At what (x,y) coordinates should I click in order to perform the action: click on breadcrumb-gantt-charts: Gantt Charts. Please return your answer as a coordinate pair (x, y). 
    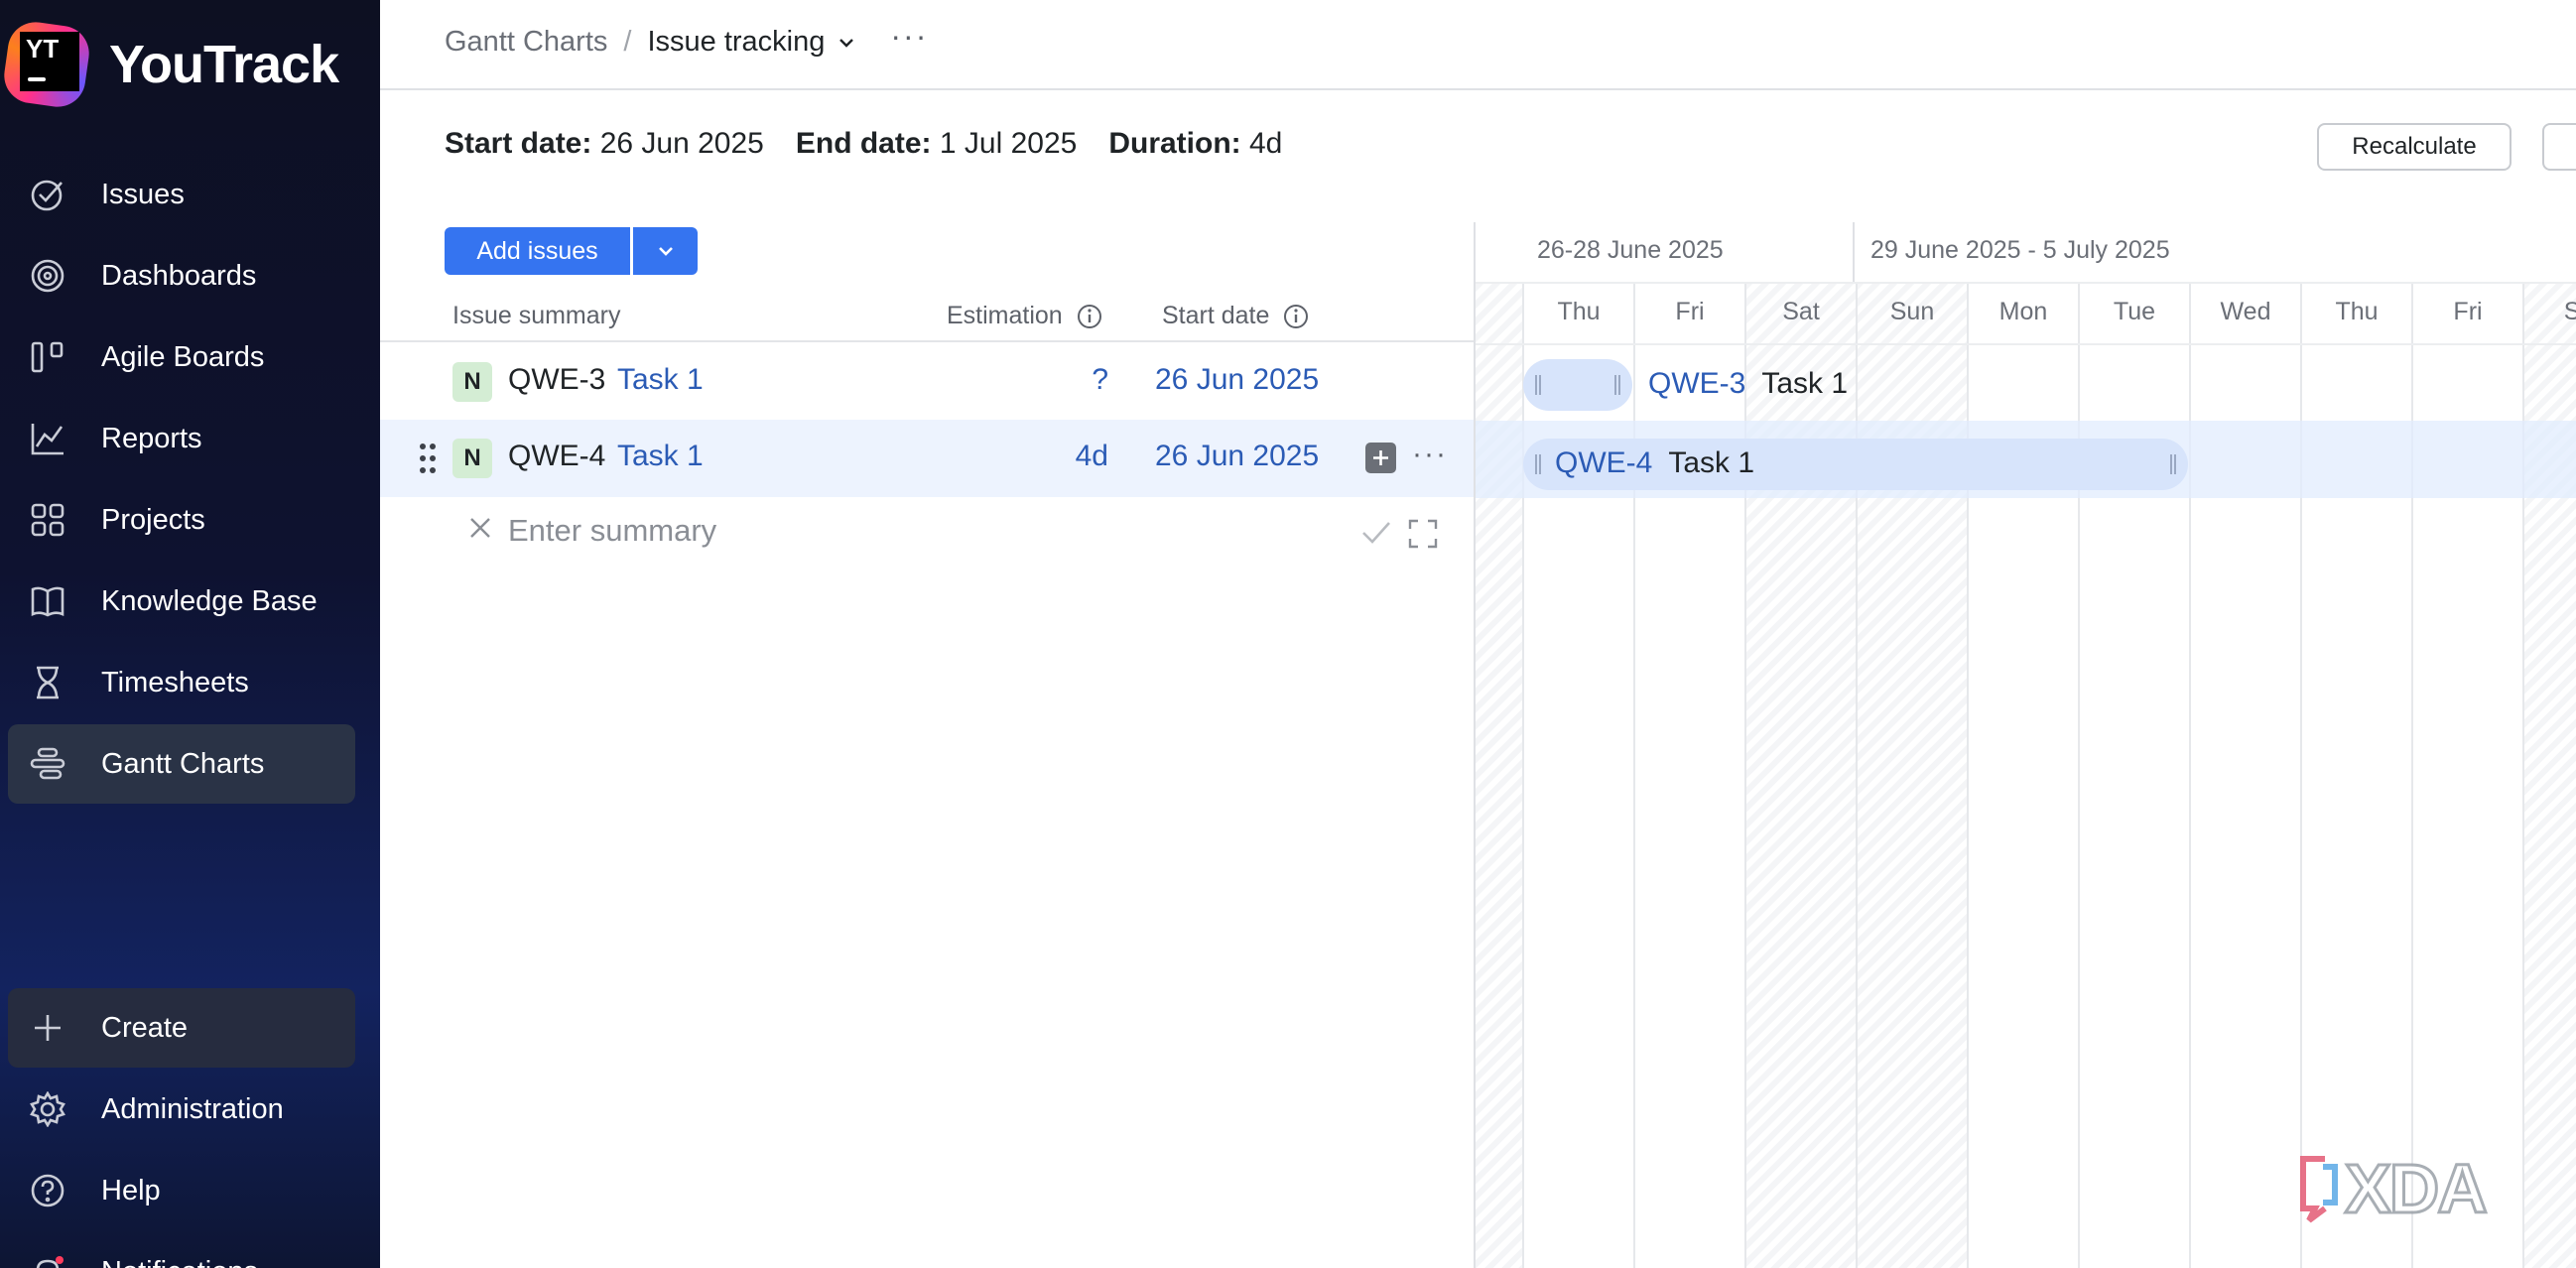
    Looking at the image, I should click on (526, 42).